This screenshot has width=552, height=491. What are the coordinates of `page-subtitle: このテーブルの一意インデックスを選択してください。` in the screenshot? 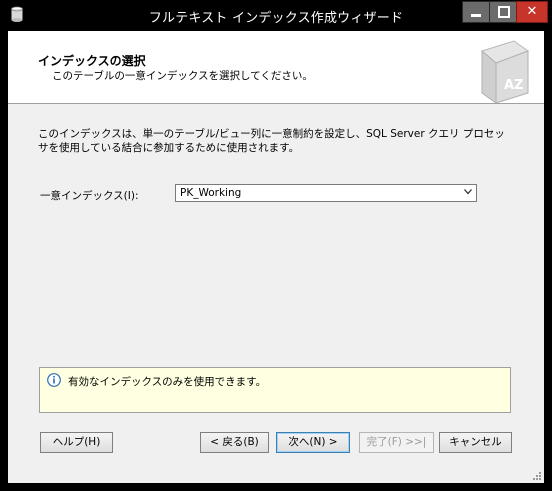 It's located at (182, 76).